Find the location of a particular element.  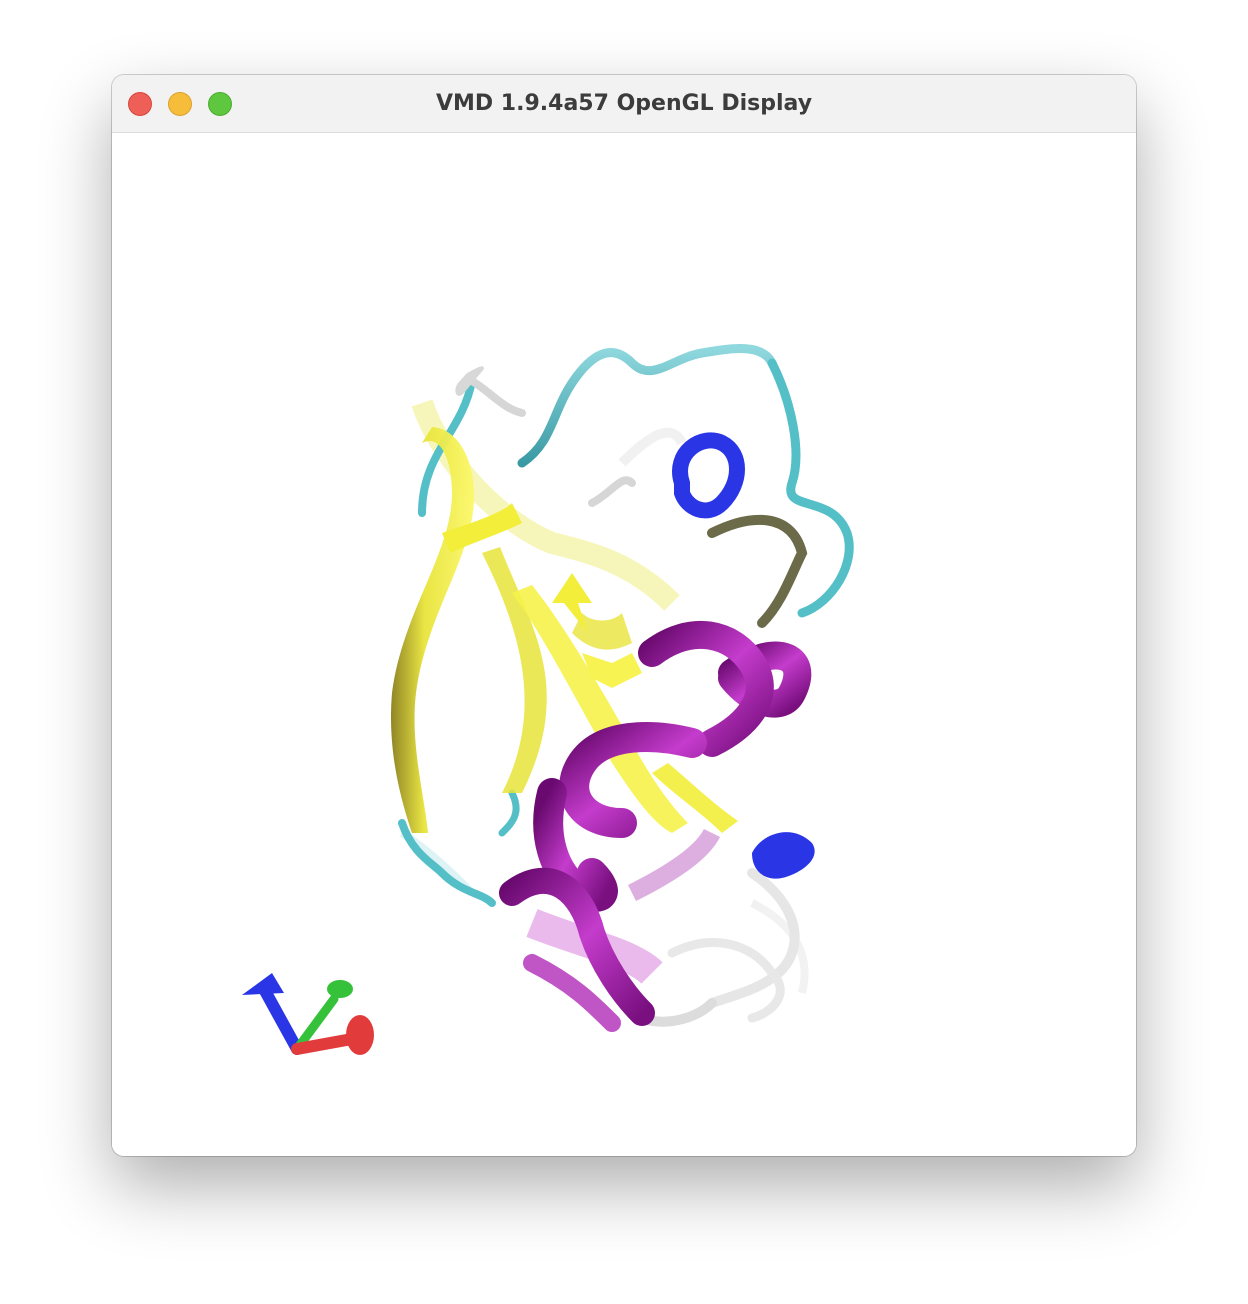

window-title: VMD 1.9.4a57 OpenGL Display is located at coordinates (624, 103).